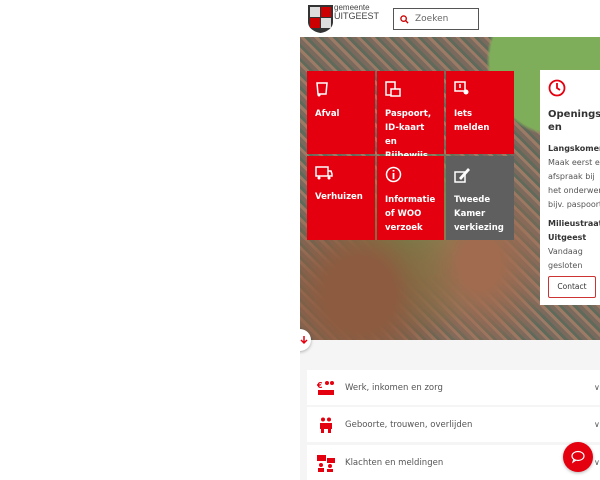 This screenshot has height=480, width=600. What do you see at coordinates (565, 265) in the screenshot?
I see `opening-status: gesloten` at bounding box center [565, 265].